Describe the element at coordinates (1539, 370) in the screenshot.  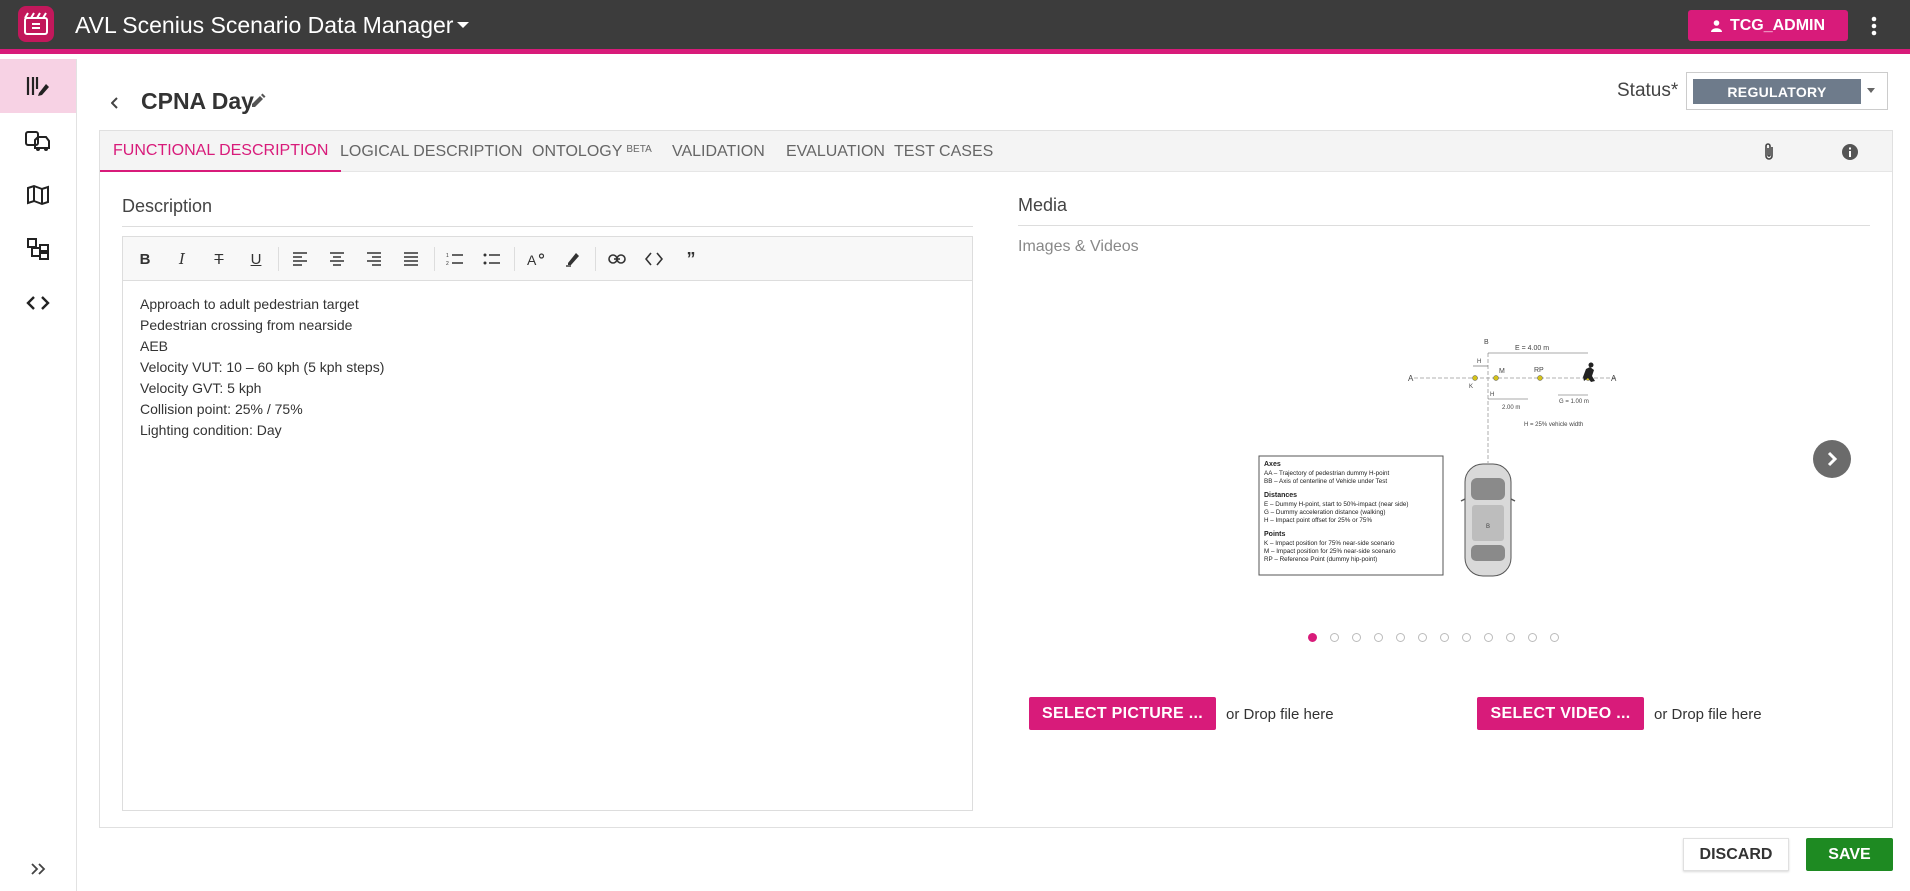
I see `label-rp: RP` at that location.